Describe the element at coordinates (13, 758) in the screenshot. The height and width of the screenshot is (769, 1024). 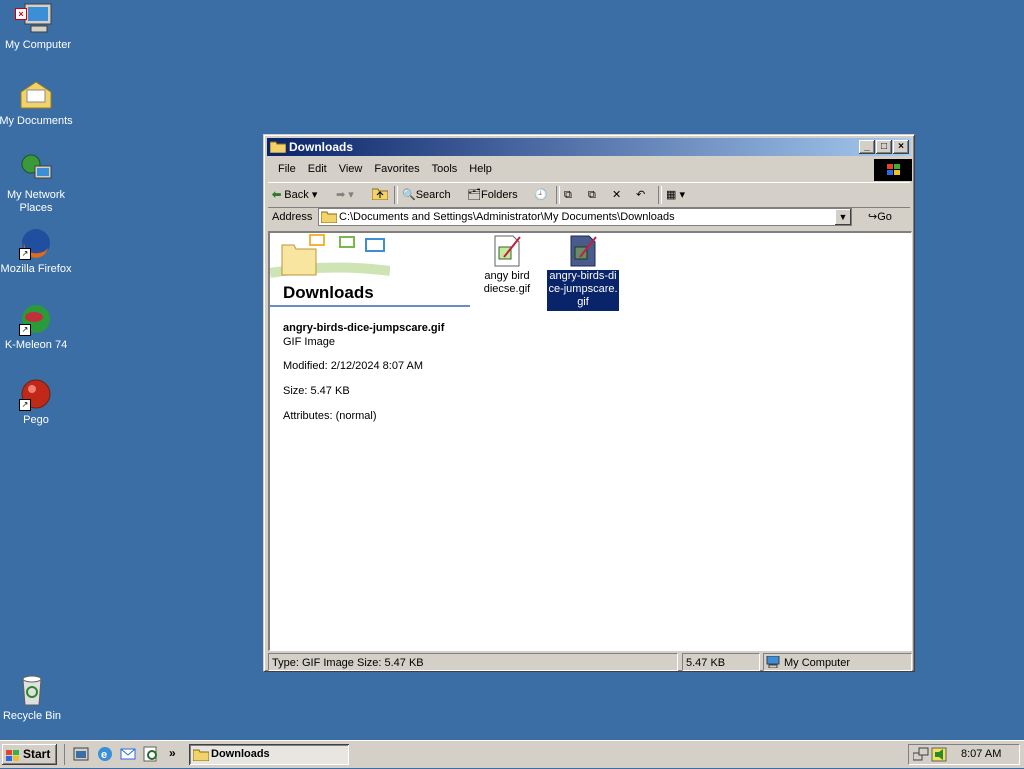
I see `windows-flag-icon` at that location.